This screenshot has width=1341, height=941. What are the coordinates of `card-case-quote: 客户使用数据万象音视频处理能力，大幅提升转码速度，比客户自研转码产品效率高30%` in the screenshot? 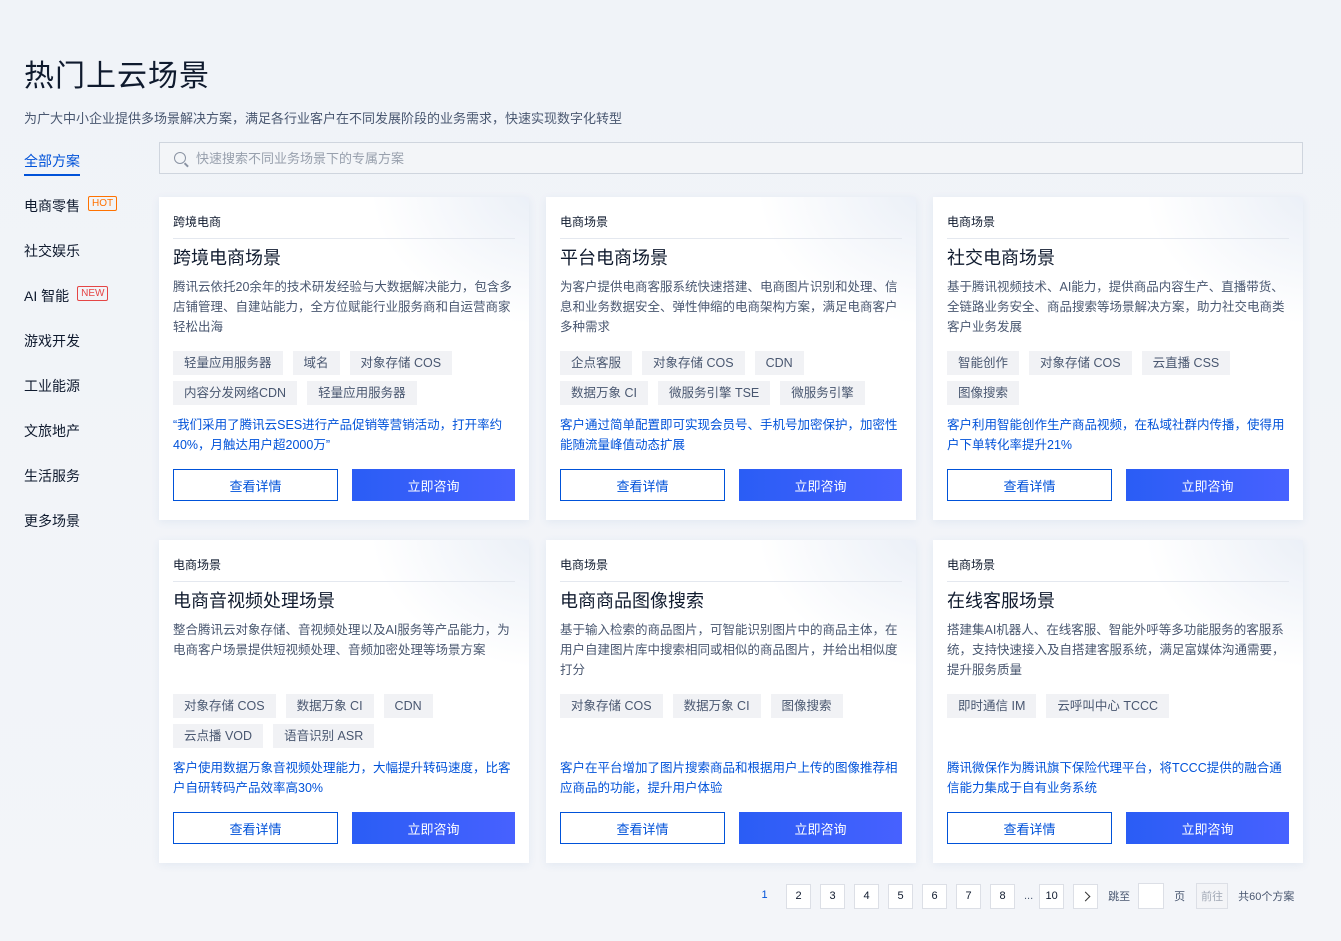 It's located at (342, 778).